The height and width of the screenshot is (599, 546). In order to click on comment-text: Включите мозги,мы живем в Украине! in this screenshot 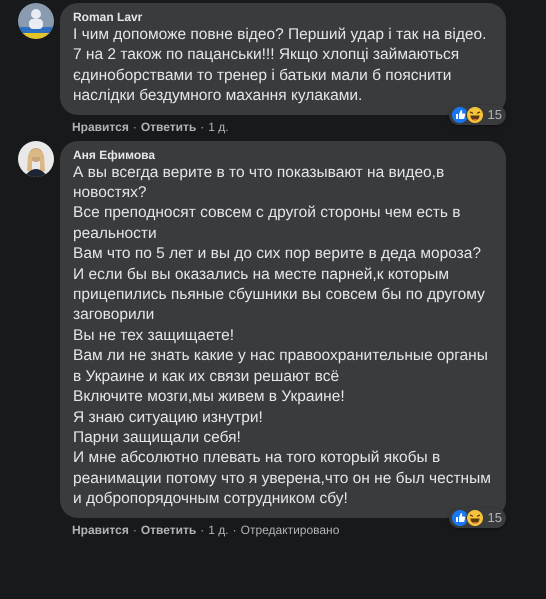, I will do `click(209, 397)`.